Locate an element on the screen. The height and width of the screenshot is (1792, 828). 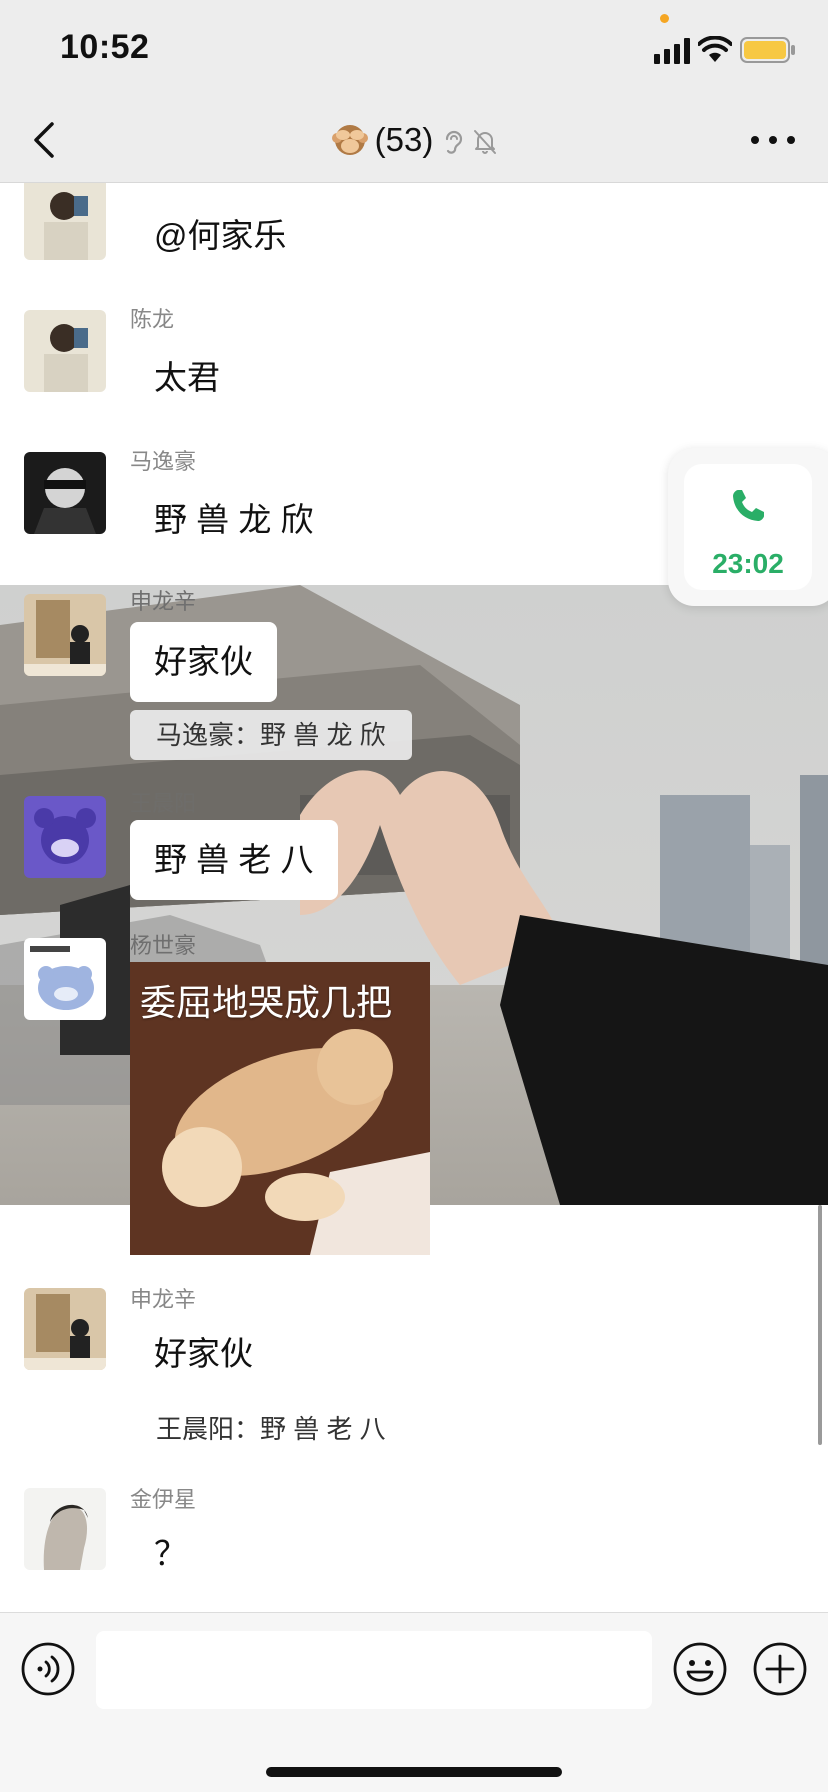
message-text: 野 兽 龙 欣 is located at coordinates (234, 519).